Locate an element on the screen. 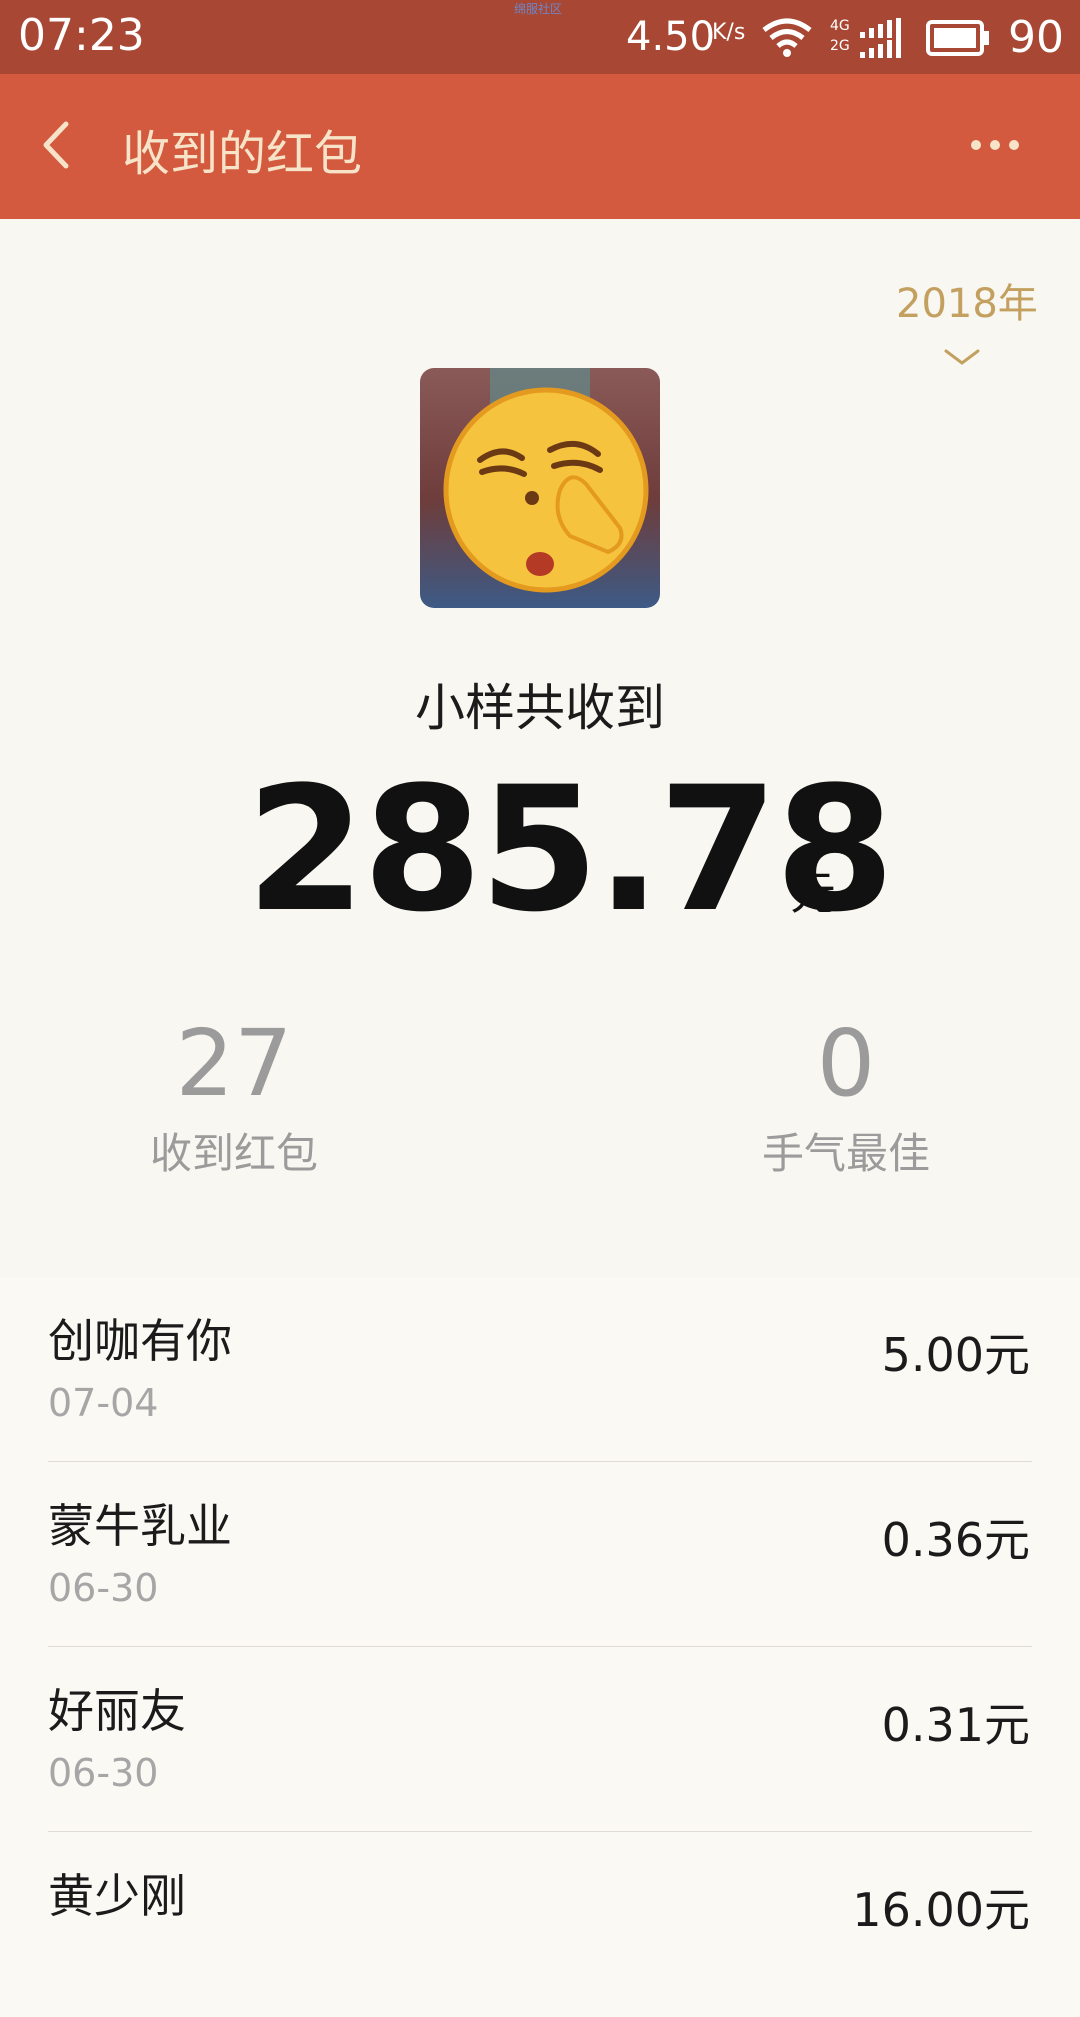 Image resolution: width=1080 pixels, height=2017 pixels. sender-name: 黄少刚 is located at coordinates (117, 1896).